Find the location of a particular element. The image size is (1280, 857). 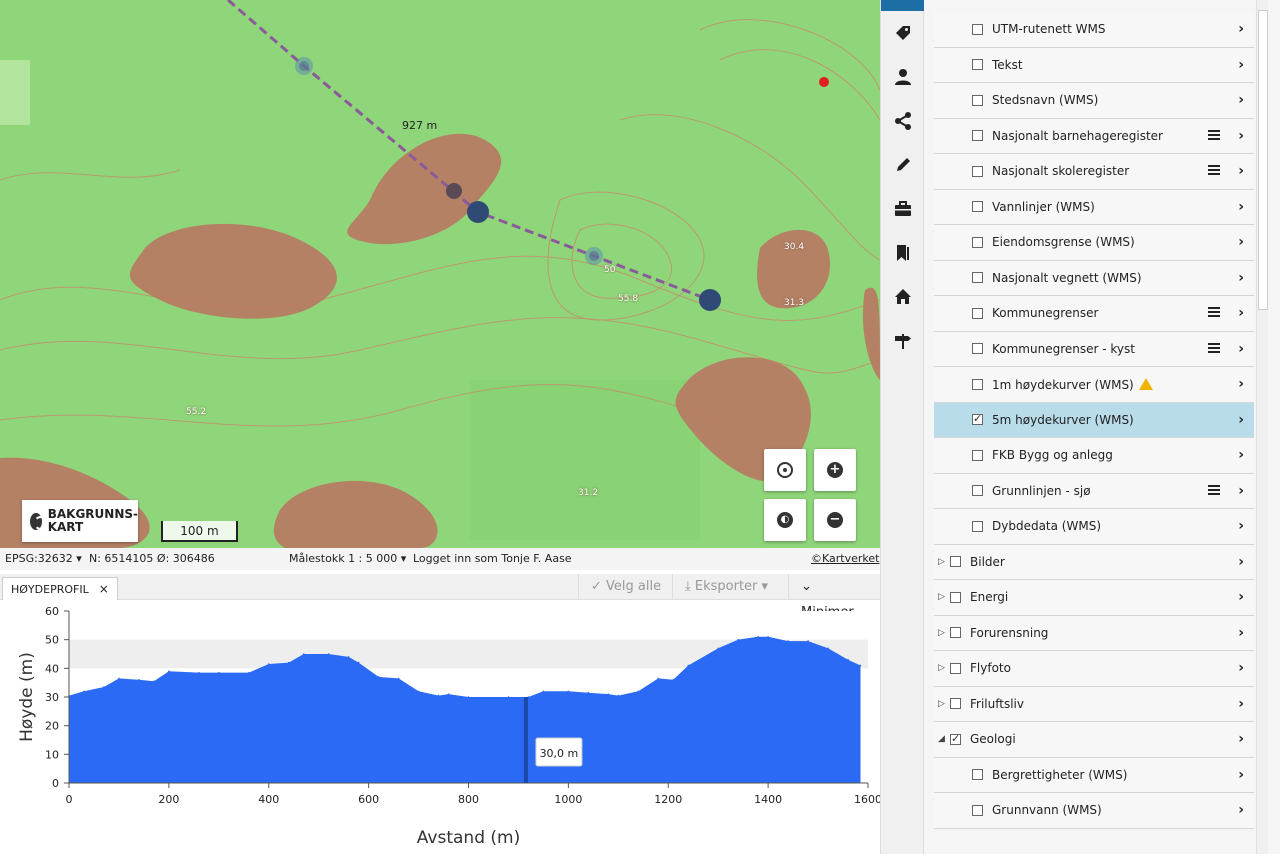

profile-button is located at coordinates (902, 77).